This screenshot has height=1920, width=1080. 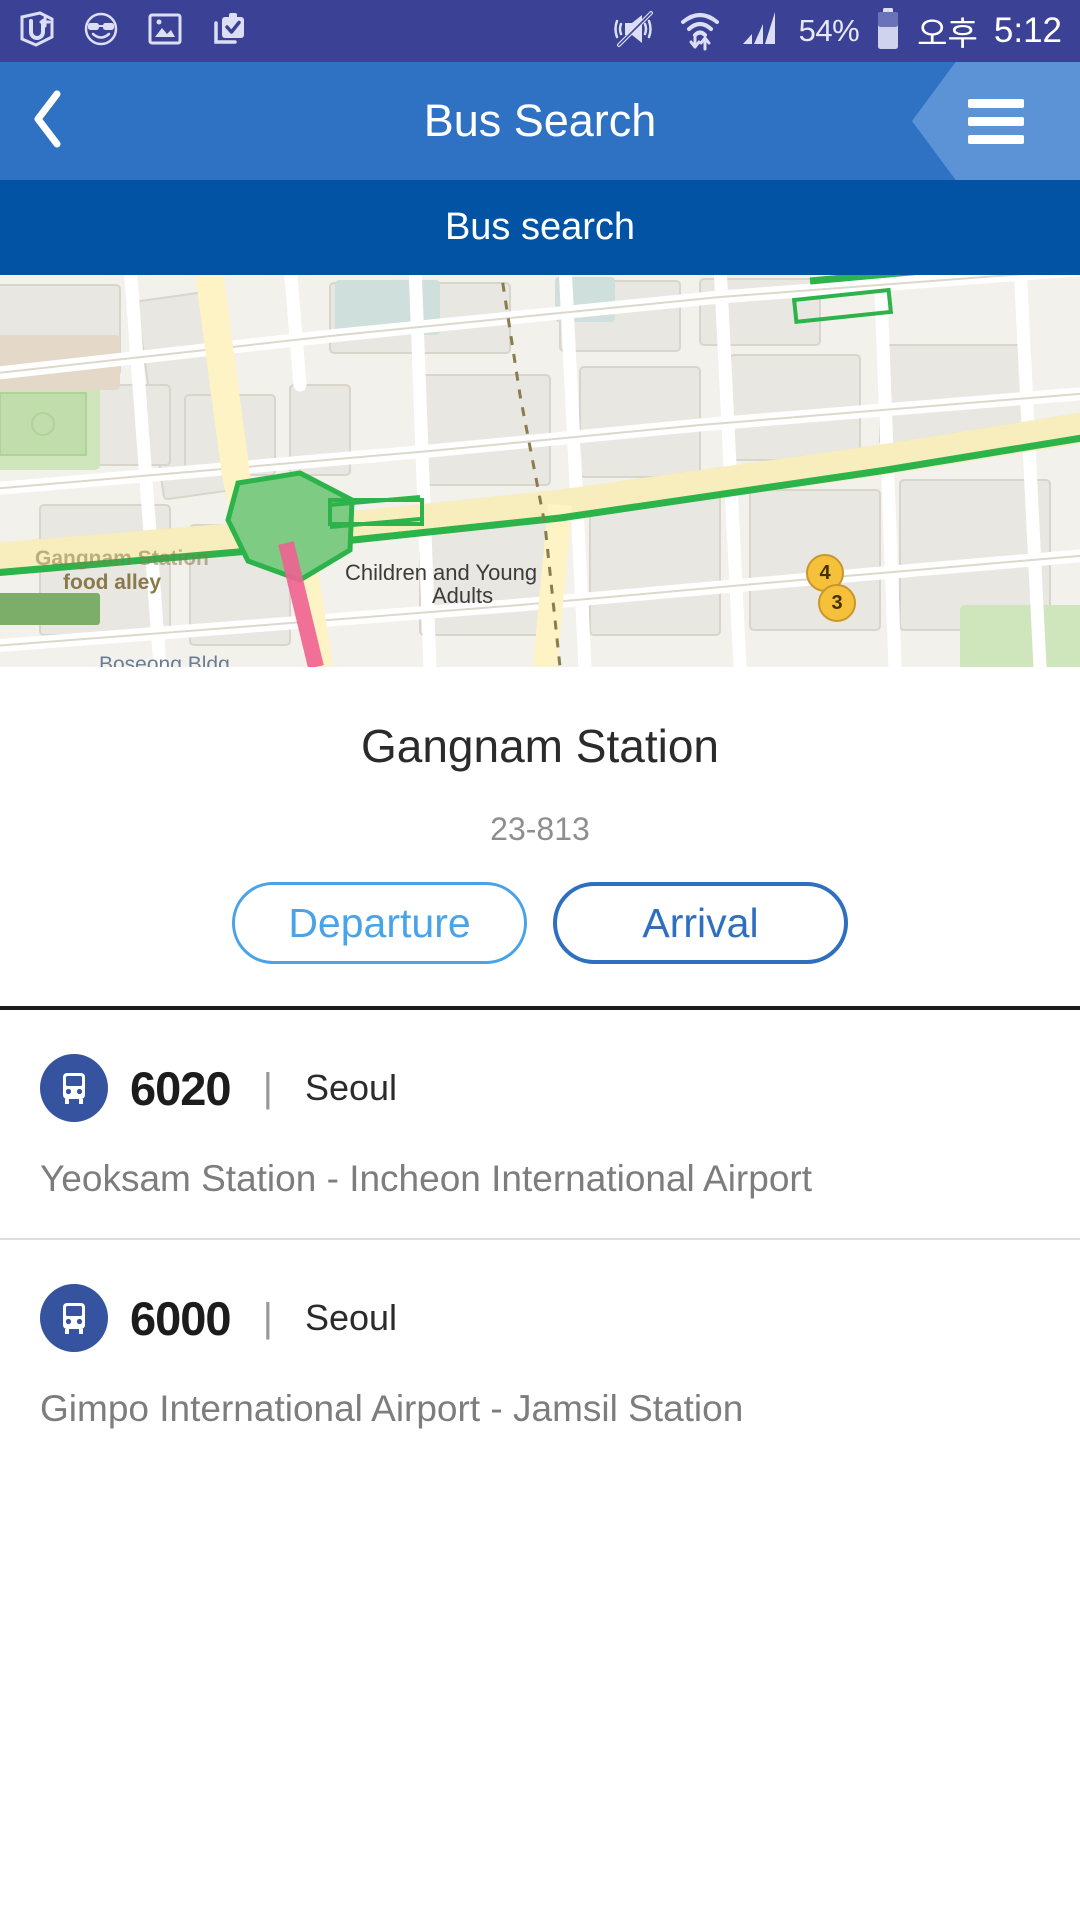 I want to click on bus-number: 6020, so click(x=181, y=1088).